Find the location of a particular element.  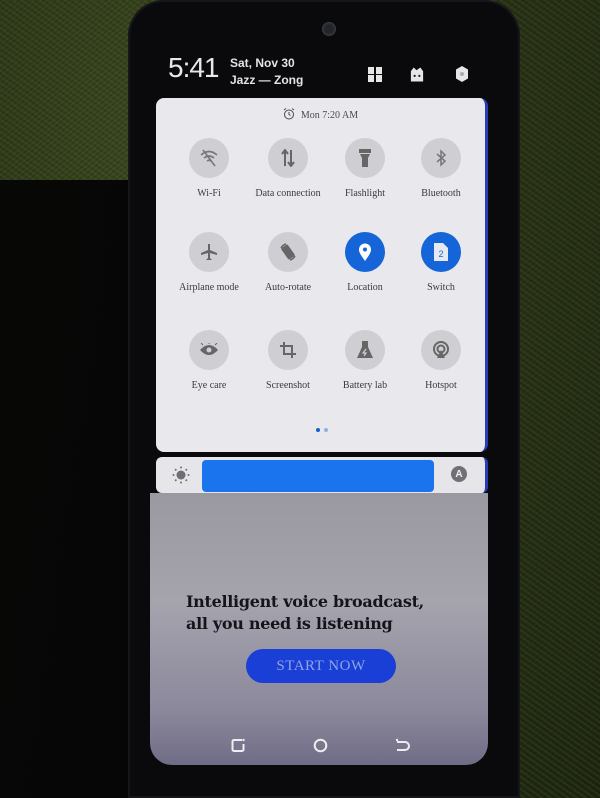

eye-care-icon is located at coordinates (209, 350).